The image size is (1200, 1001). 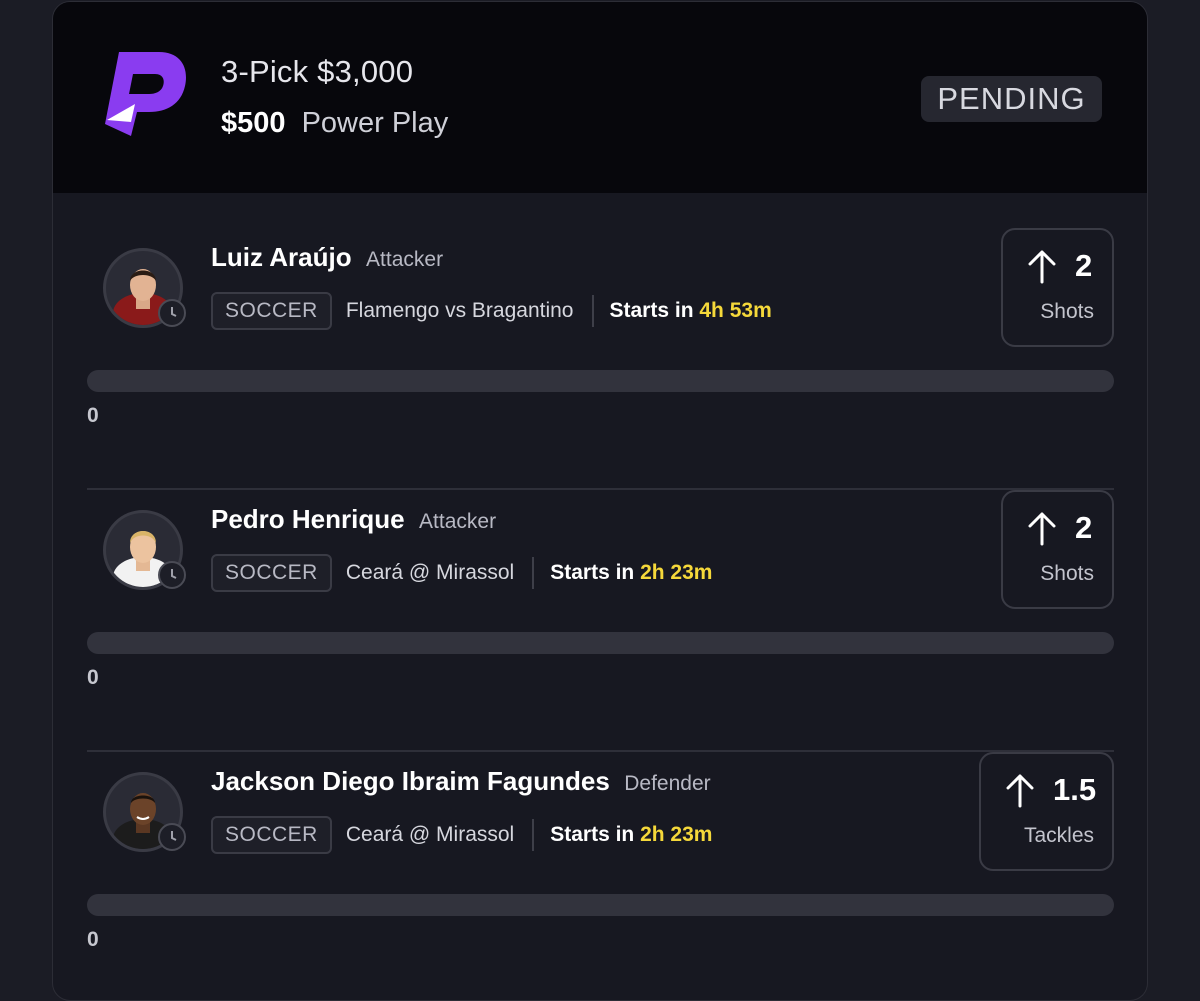 What do you see at coordinates (1046, 811) in the screenshot?
I see `projection-box: 1.5 Tackles` at bounding box center [1046, 811].